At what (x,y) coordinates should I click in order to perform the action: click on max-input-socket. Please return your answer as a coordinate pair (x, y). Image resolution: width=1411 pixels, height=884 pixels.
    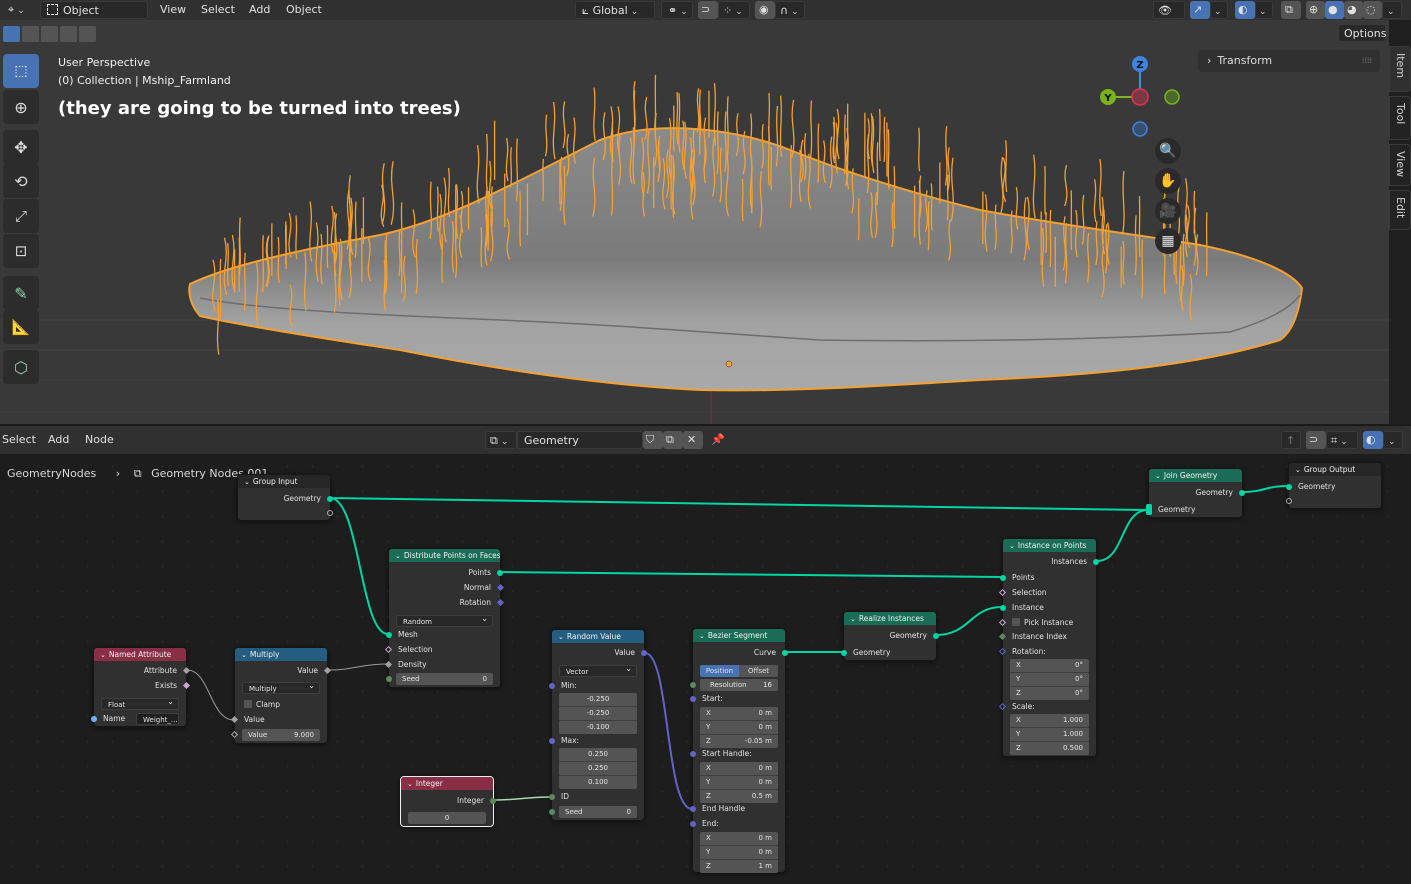
    Looking at the image, I should click on (552, 741).